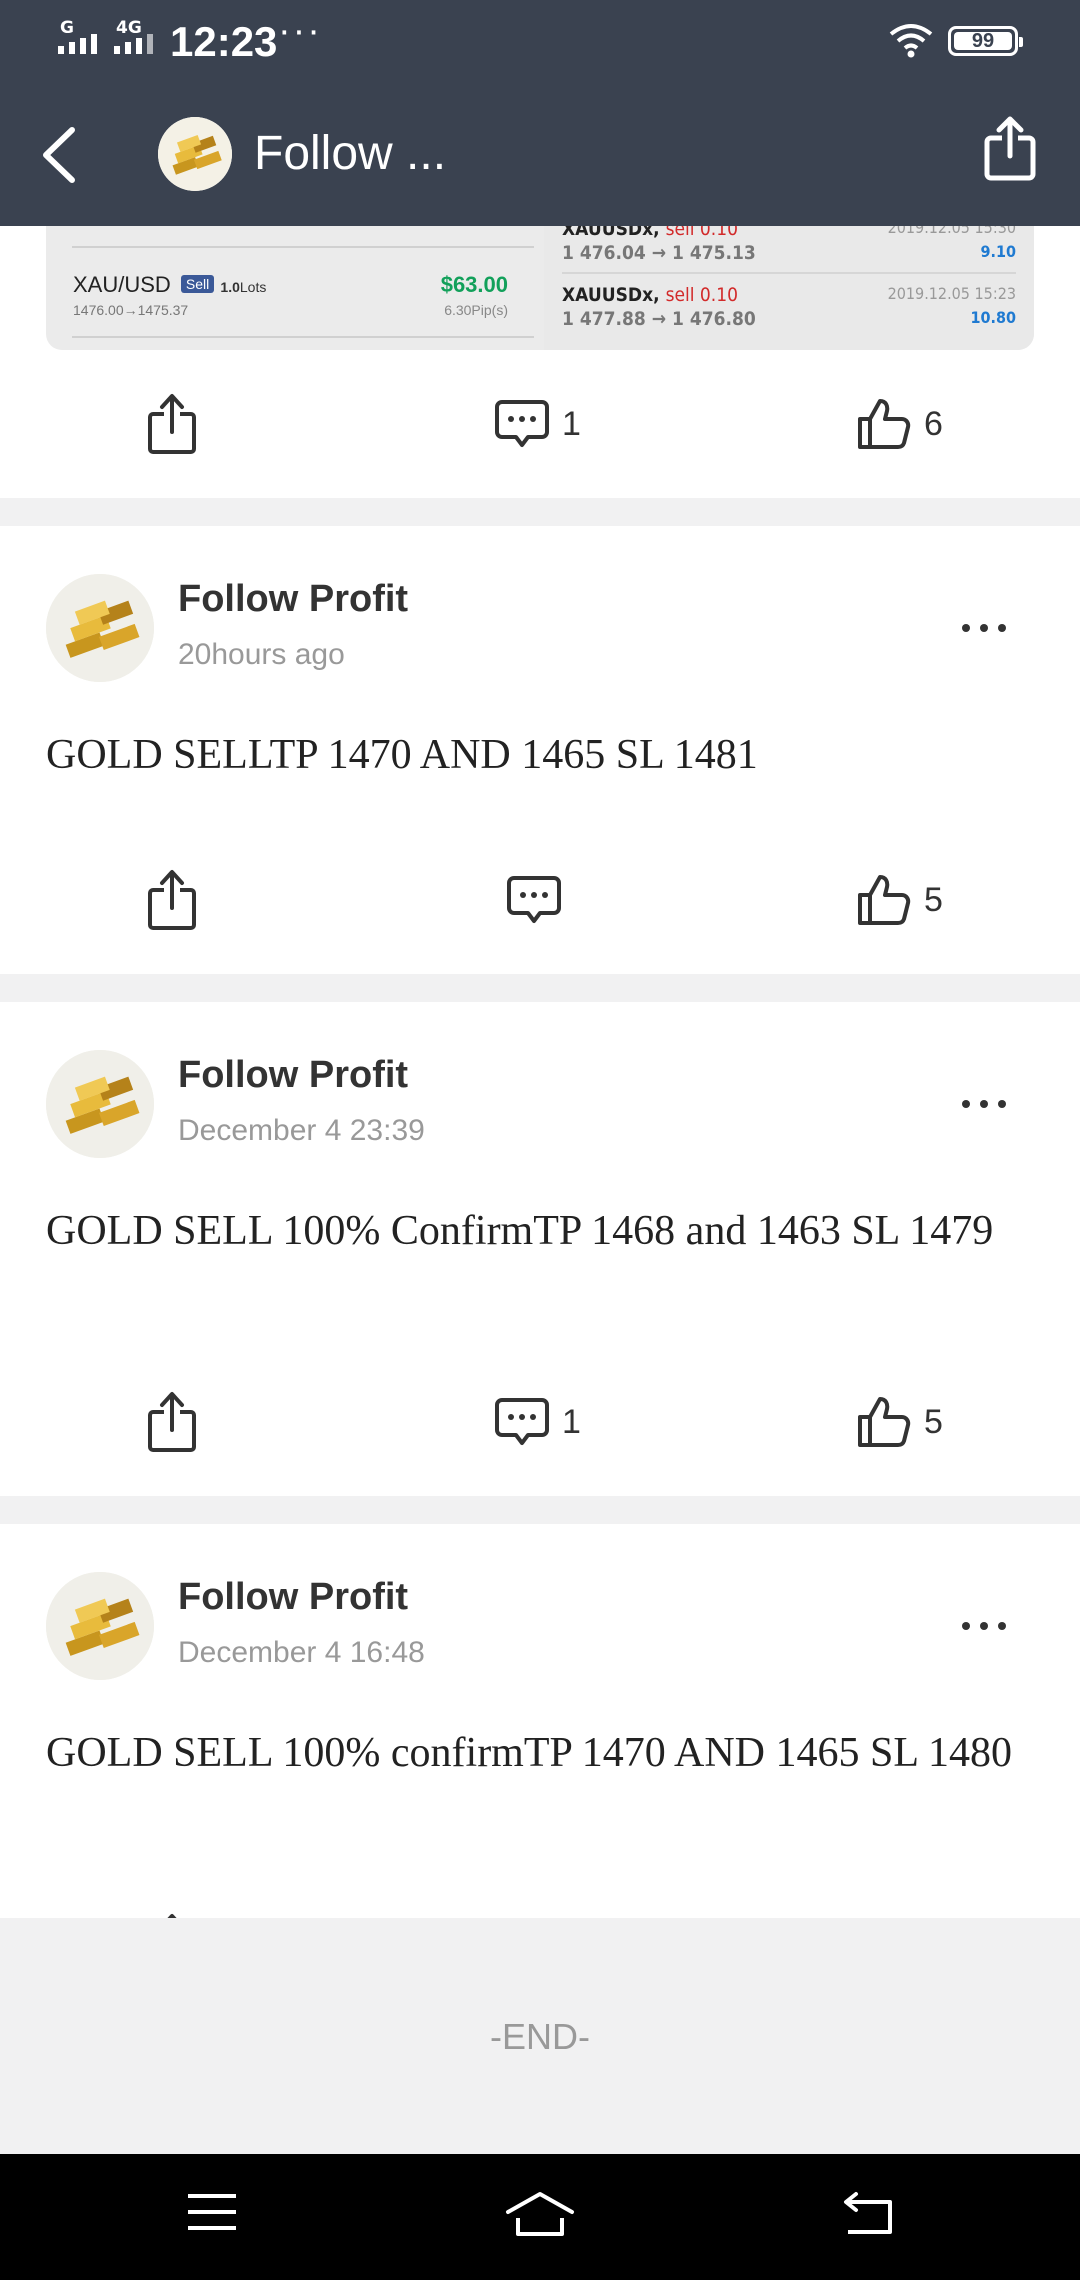  I want to click on post-actions: 1 5, so click(540, 1422).